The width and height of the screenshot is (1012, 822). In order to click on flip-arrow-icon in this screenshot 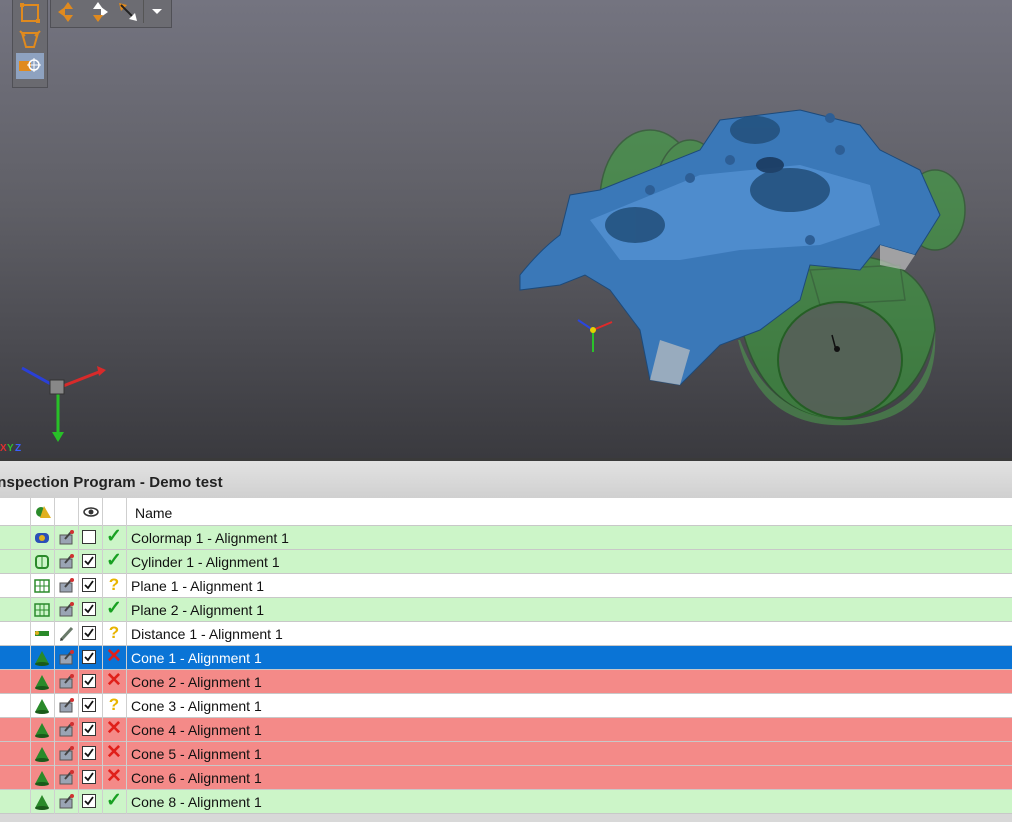, I will do `click(128, 12)`.